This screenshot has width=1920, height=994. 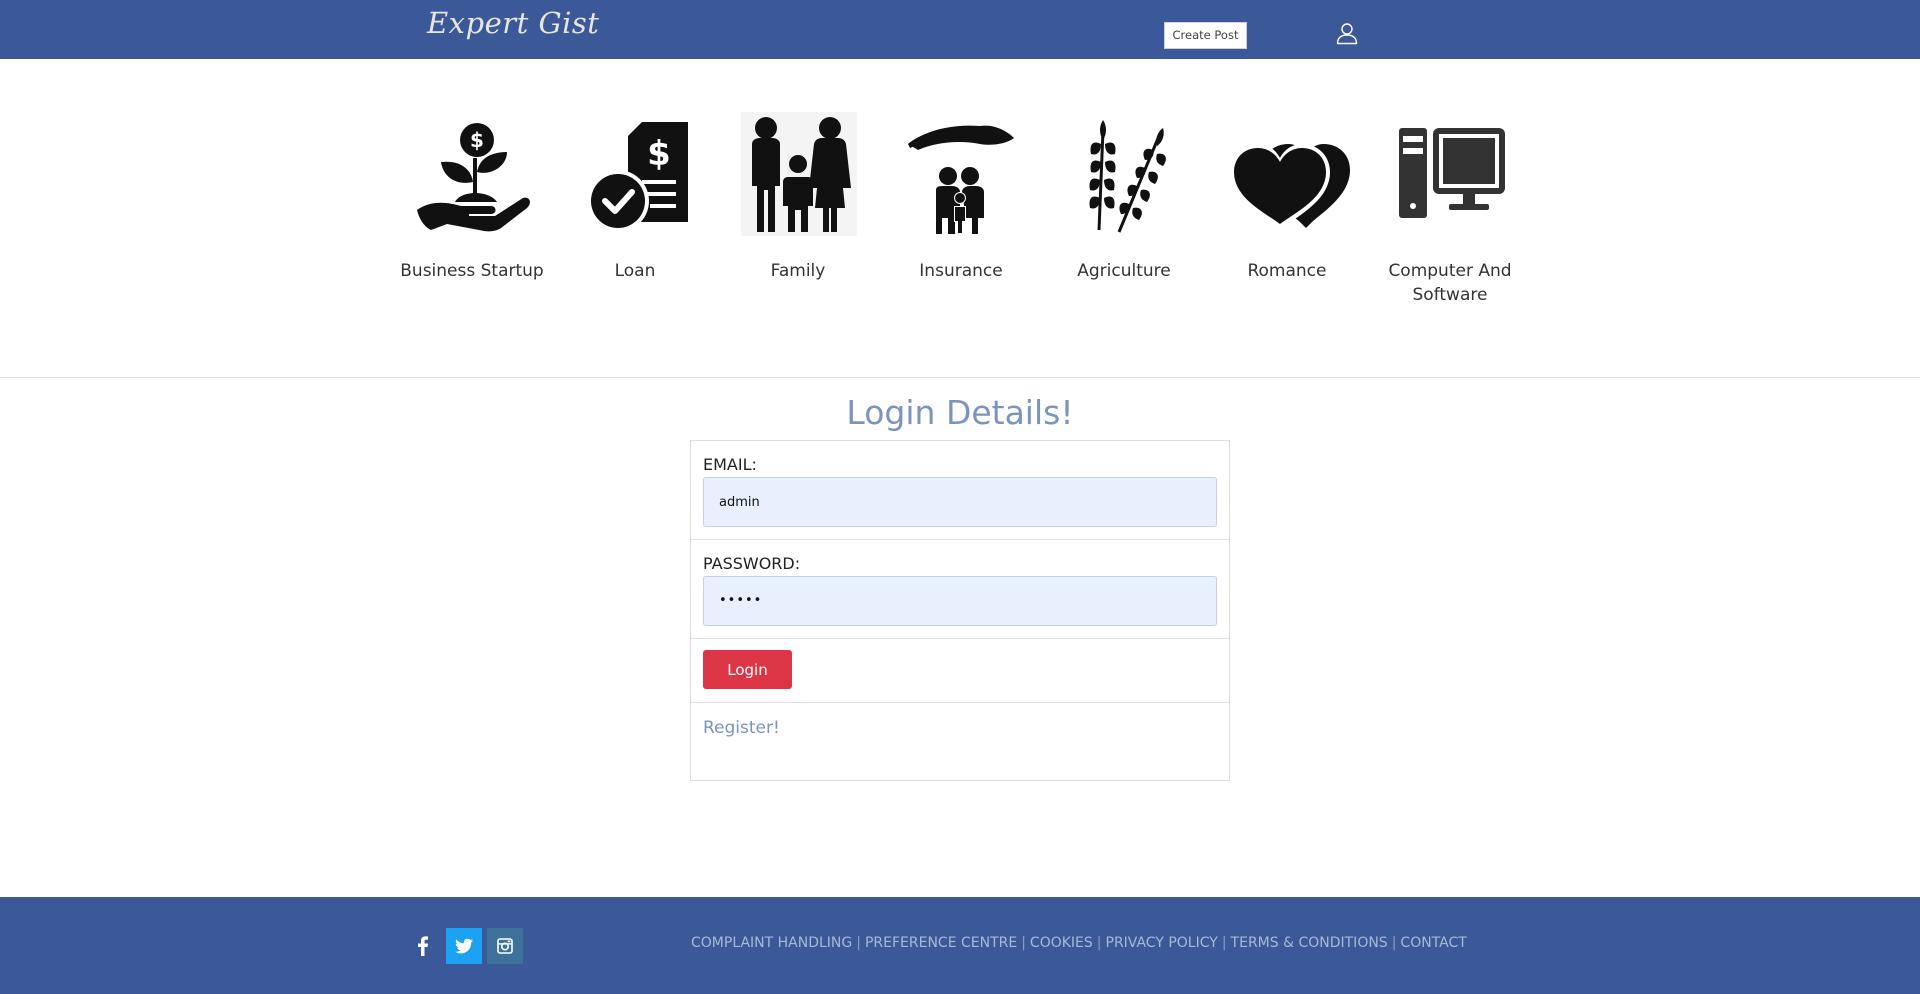 What do you see at coordinates (1347, 33) in the screenshot?
I see `user-icon` at bounding box center [1347, 33].